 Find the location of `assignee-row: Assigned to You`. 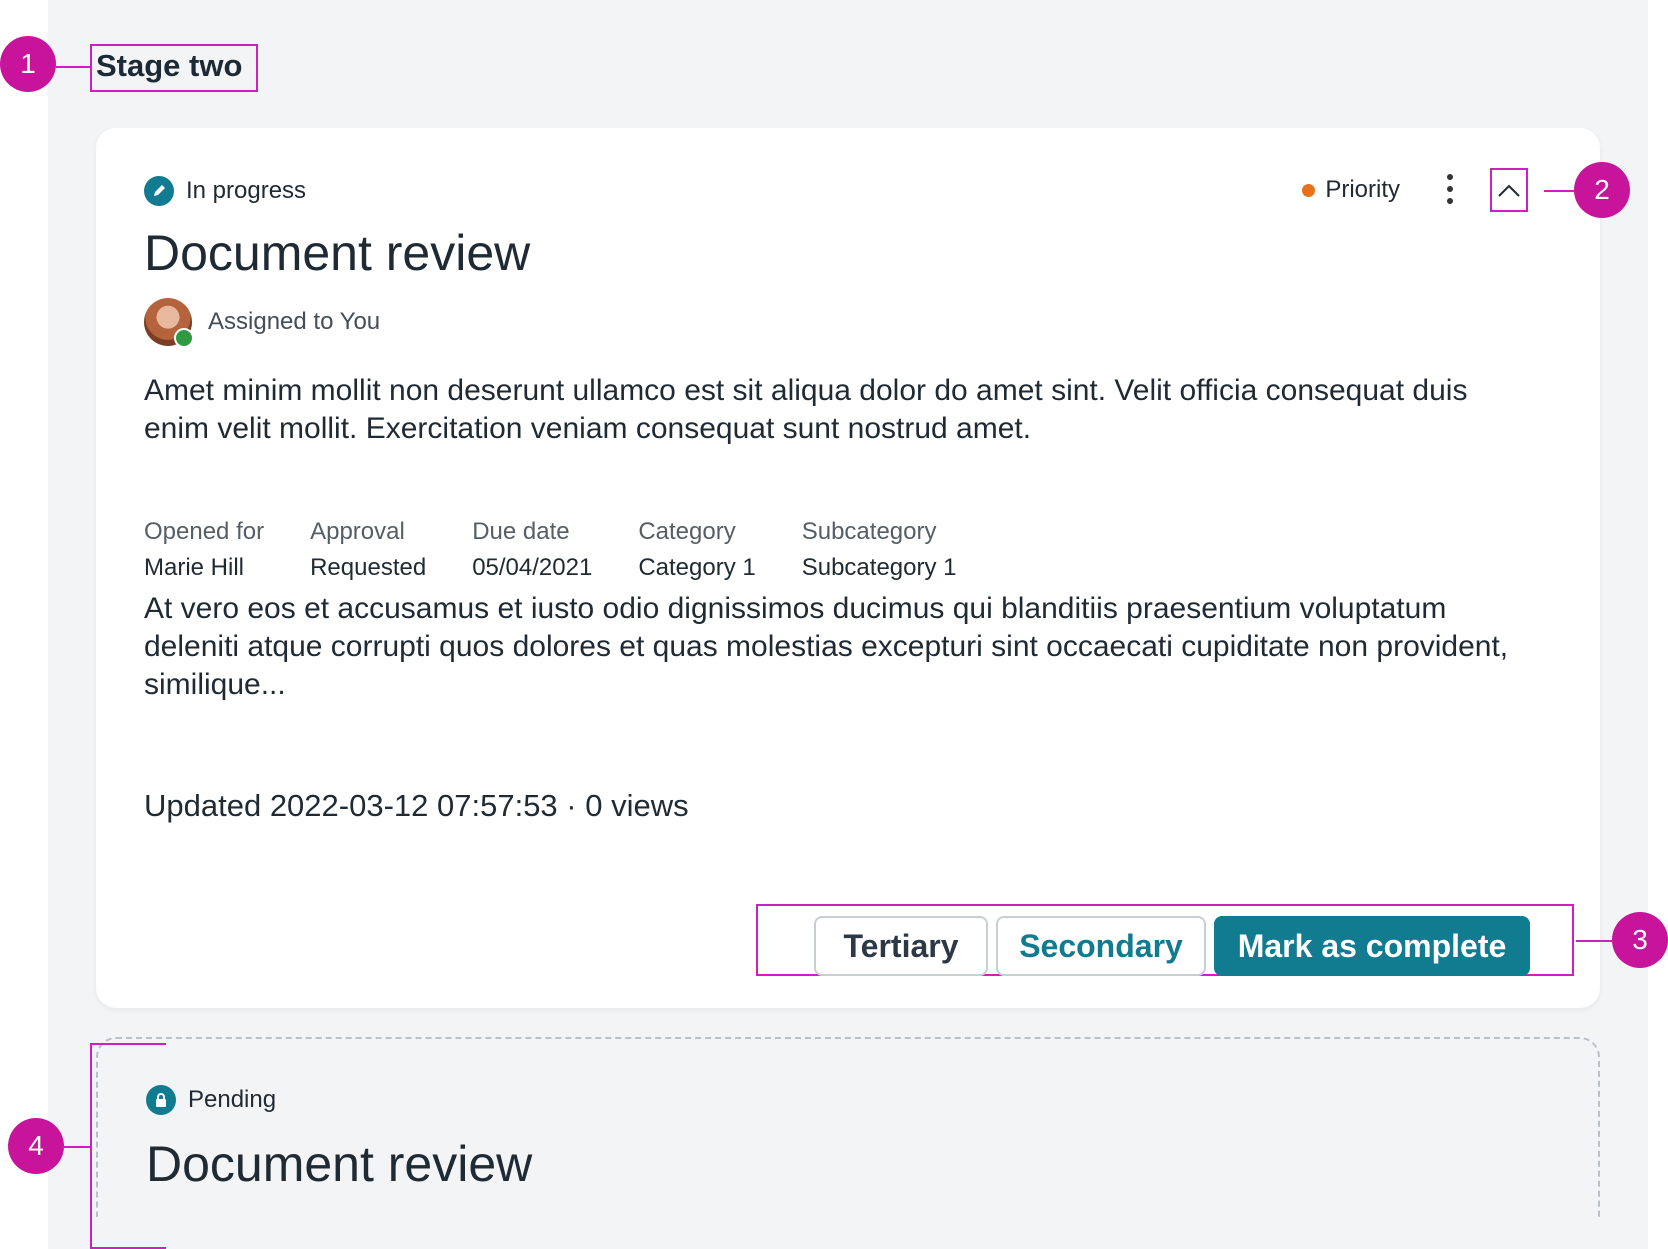

assignee-row: Assigned to You is located at coordinates (262, 323).